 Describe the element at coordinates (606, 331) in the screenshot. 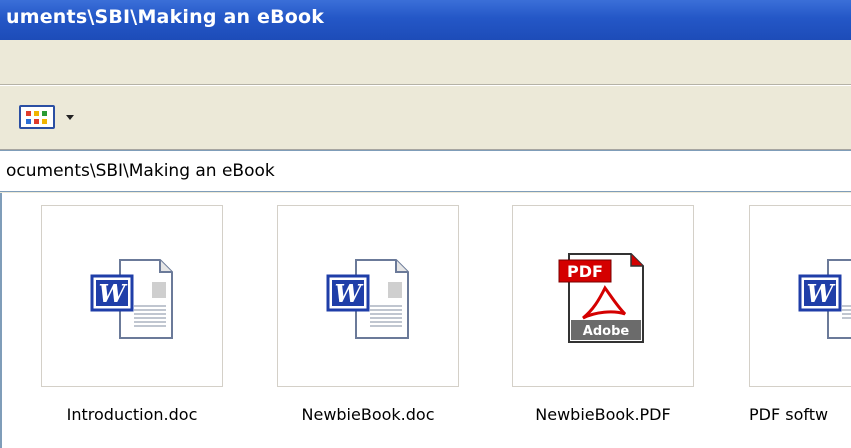

I see `adobe-label: Adobe` at that location.